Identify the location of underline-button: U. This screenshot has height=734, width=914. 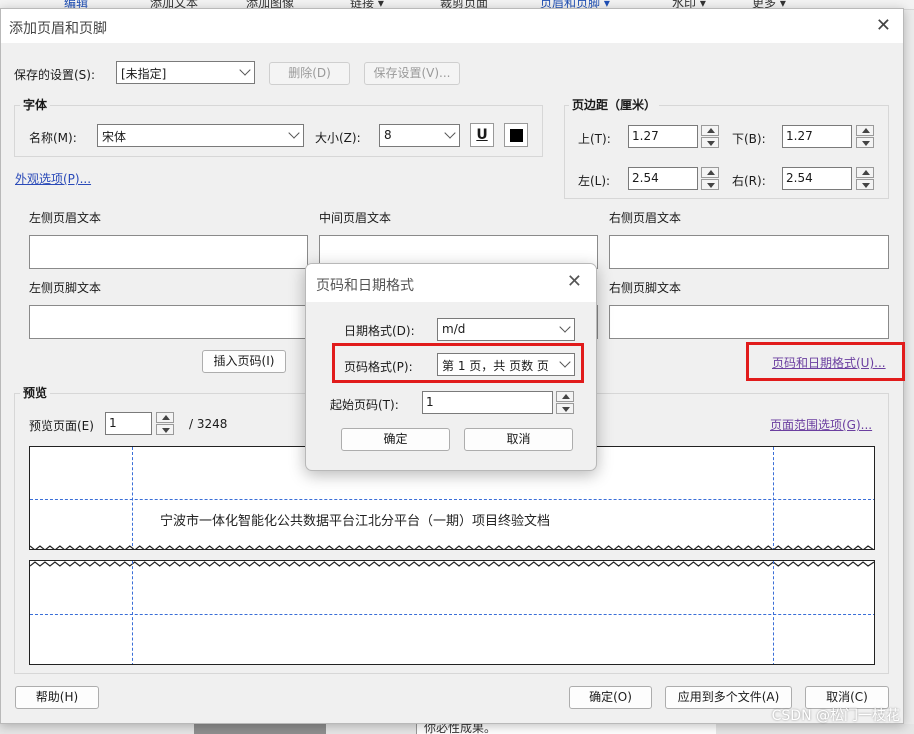
(482, 135).